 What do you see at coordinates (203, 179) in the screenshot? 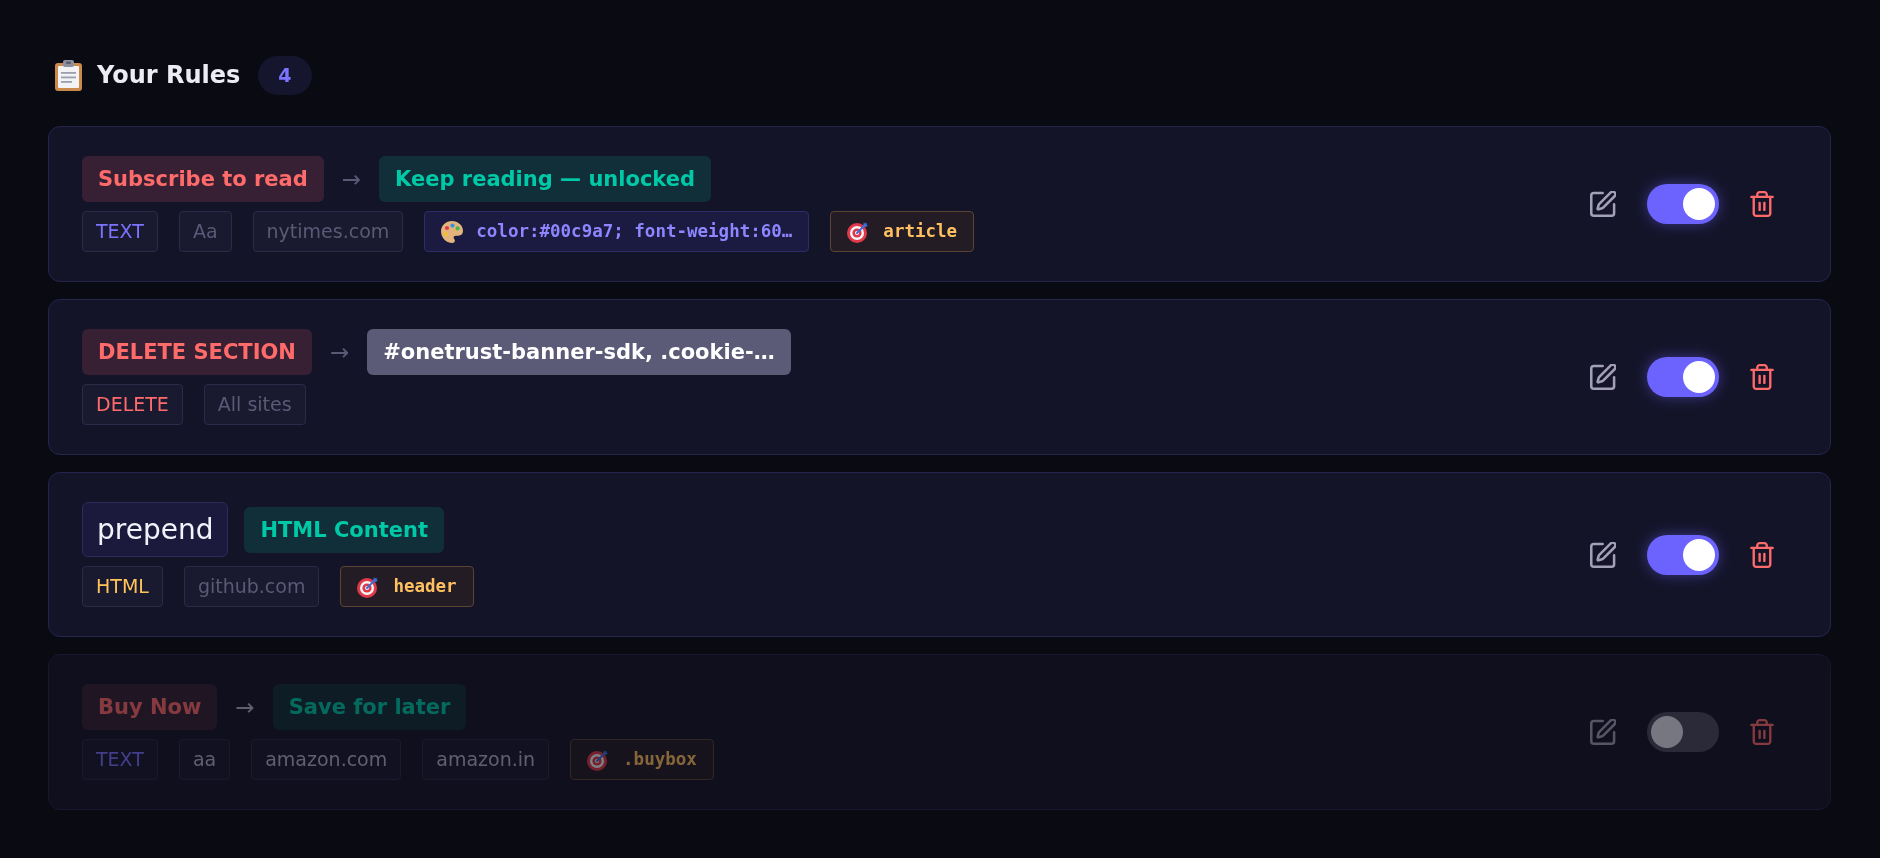
I see `find-chip: Subscribe to read` at bounding box center [203, 179].